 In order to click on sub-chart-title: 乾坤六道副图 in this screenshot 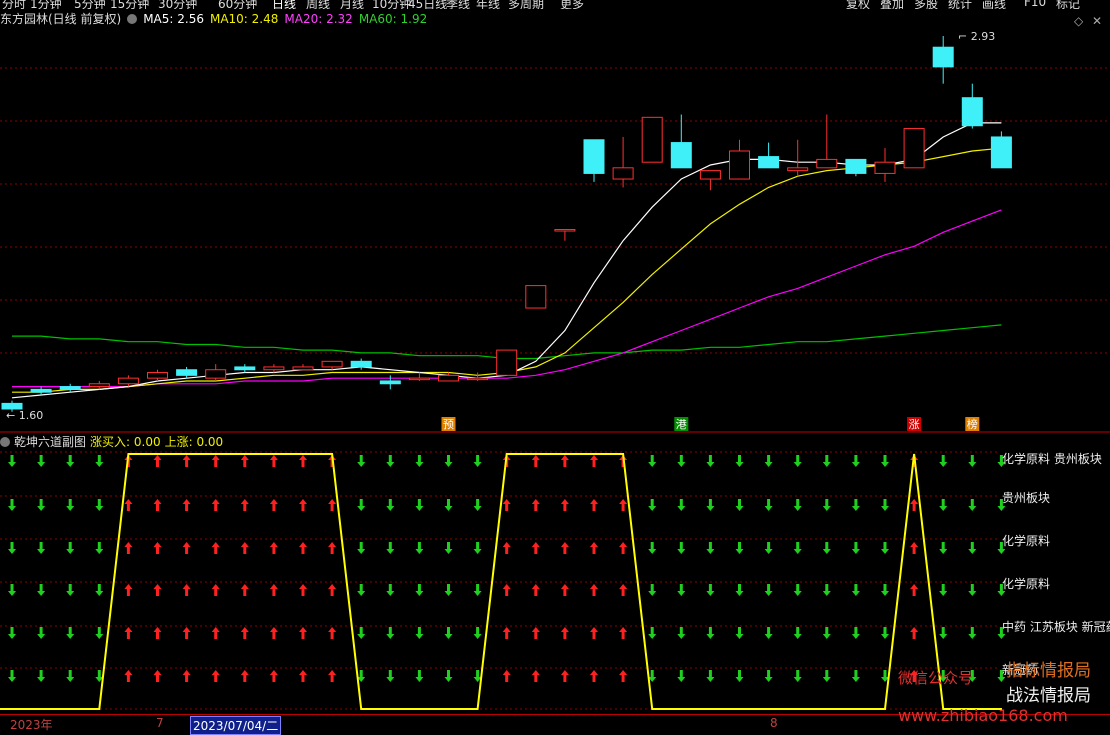, I will do `click(50, 442)`.